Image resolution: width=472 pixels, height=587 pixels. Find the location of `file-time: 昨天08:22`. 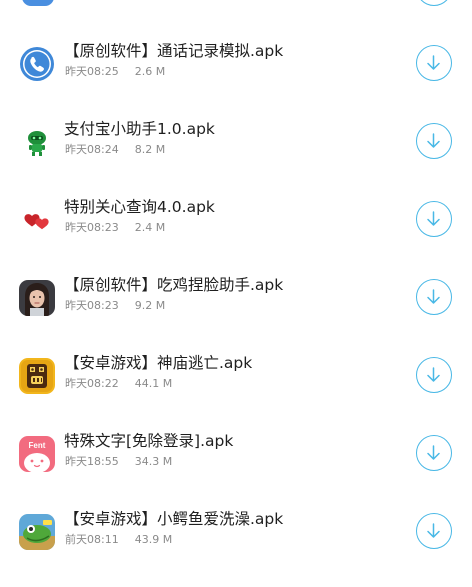

file-time: 昨天08:22 is located at coordinates (92, 383).